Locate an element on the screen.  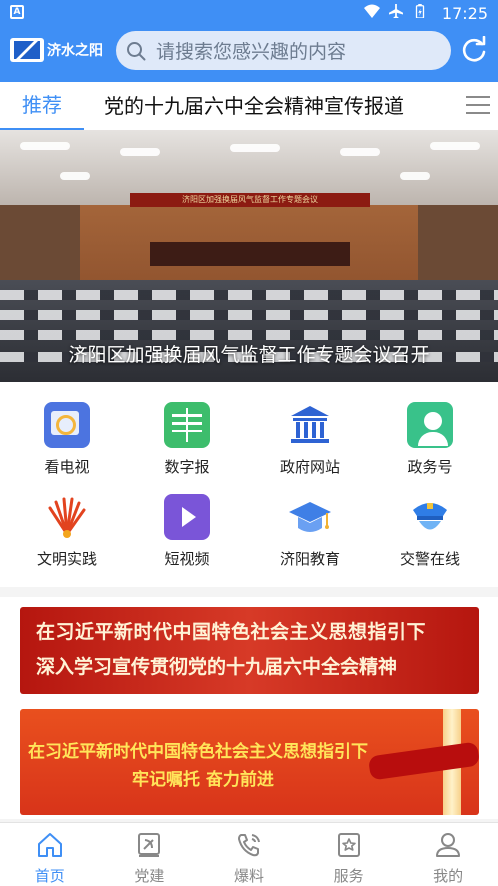
promo-banner-plenary: 在习近平新时代中国特色社会主义思想指引下 深入学习宣传贯彻党的十九届六中全会精神 is located at coordinates (249, 650).